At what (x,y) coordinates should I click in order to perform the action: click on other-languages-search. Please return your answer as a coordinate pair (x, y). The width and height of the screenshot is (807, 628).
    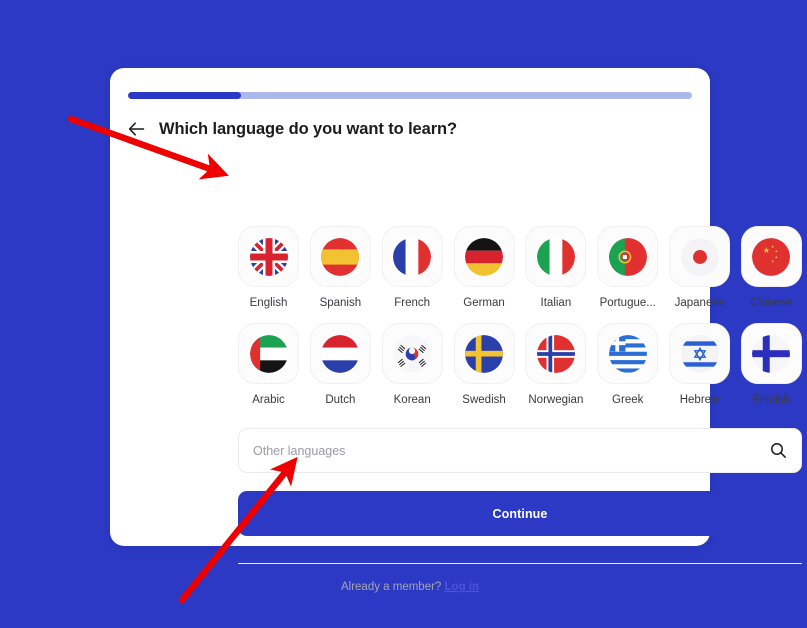
    Looking at the image, I should click on (520, 450).